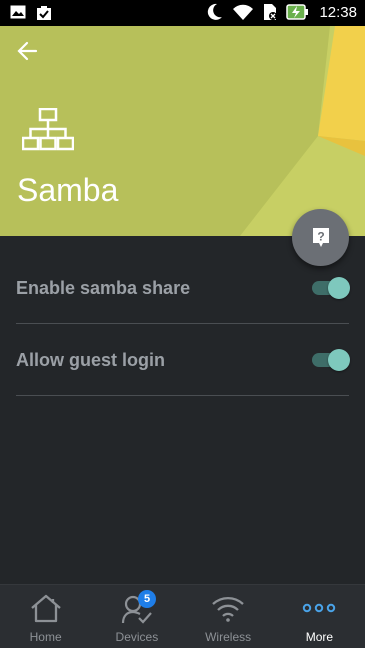 This screenshot has width=365, height=648. I want to click on nav-label: Home, so click(45, 637).